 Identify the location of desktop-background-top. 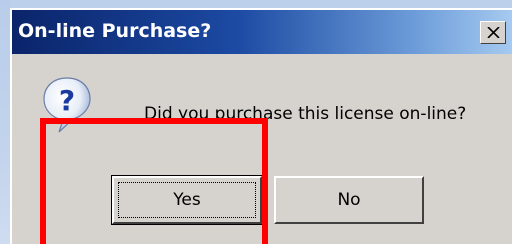
(256, 4).